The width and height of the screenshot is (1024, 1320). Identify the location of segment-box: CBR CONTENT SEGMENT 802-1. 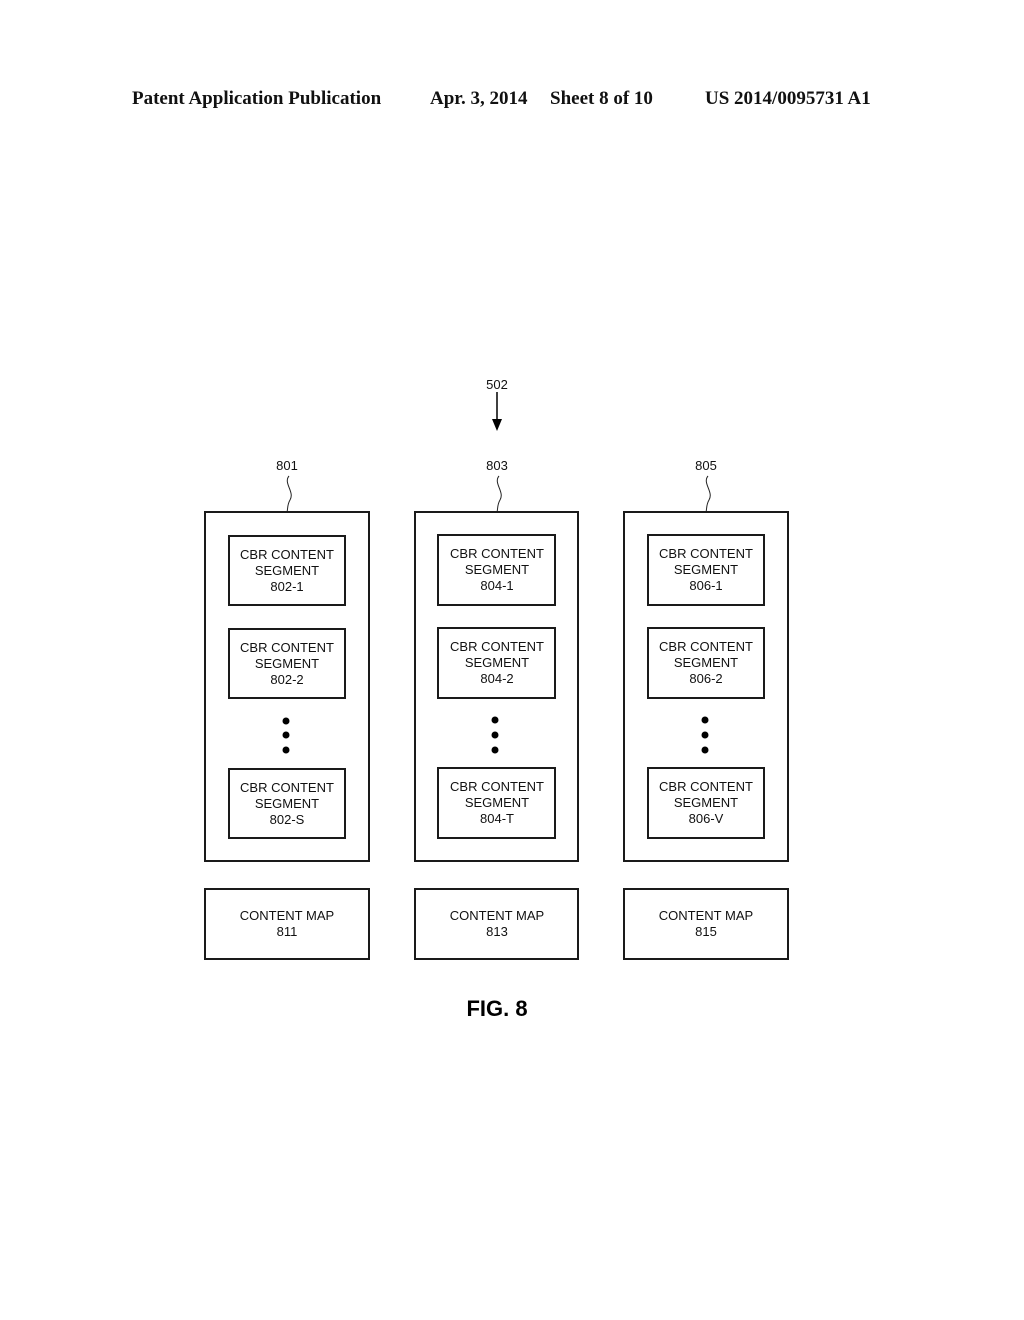
(287, 570).